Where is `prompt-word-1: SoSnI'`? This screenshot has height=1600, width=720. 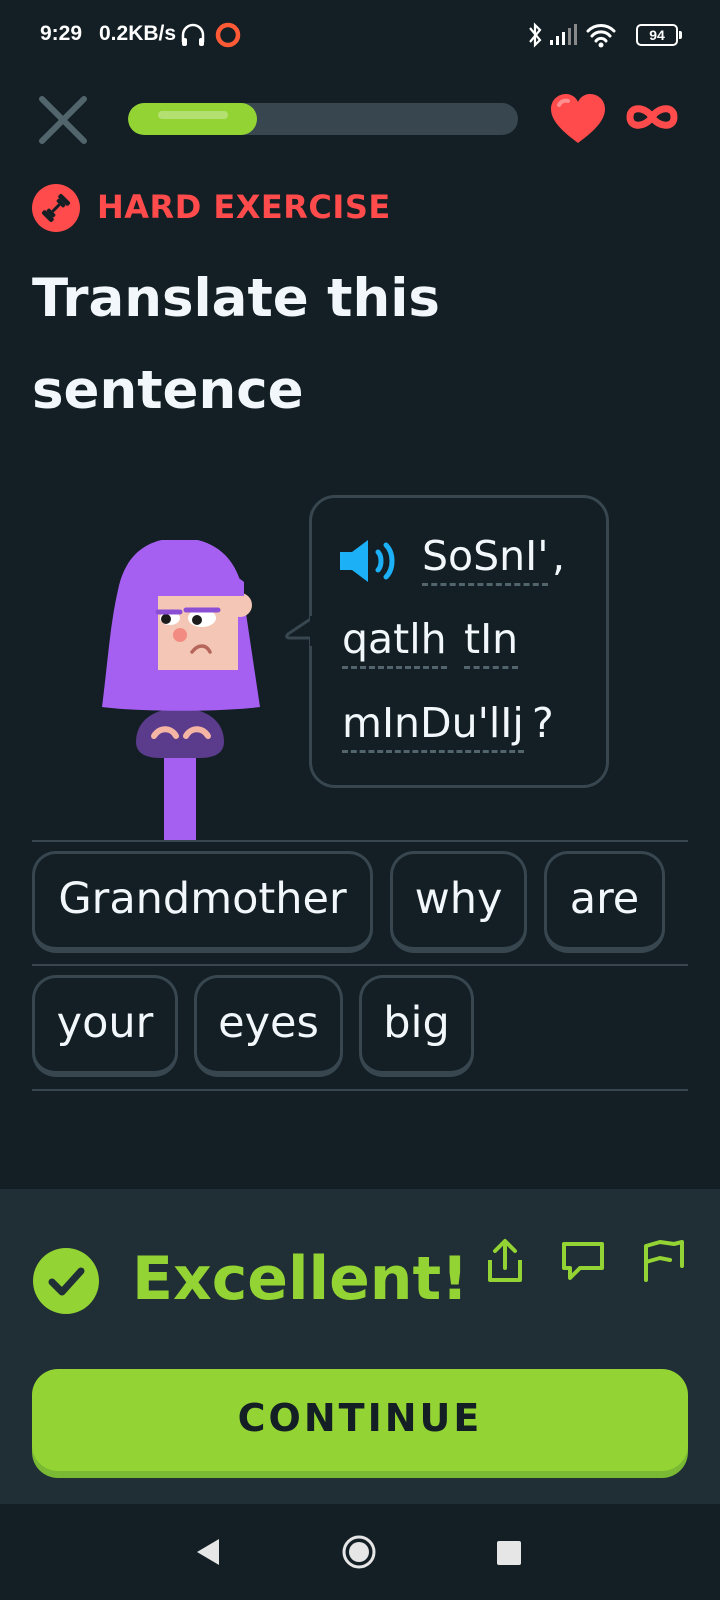
prompt-word-1: SoSnI' is located at coordinates (485, 558).